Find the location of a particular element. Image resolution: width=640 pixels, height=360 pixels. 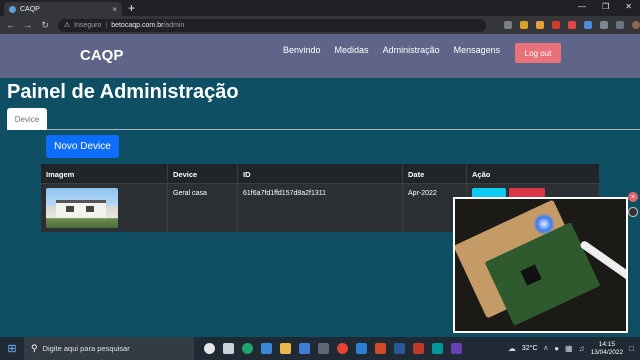

nav-links: Benvindo Medidas Administração Mensagens is located at coordinates (398, 50).